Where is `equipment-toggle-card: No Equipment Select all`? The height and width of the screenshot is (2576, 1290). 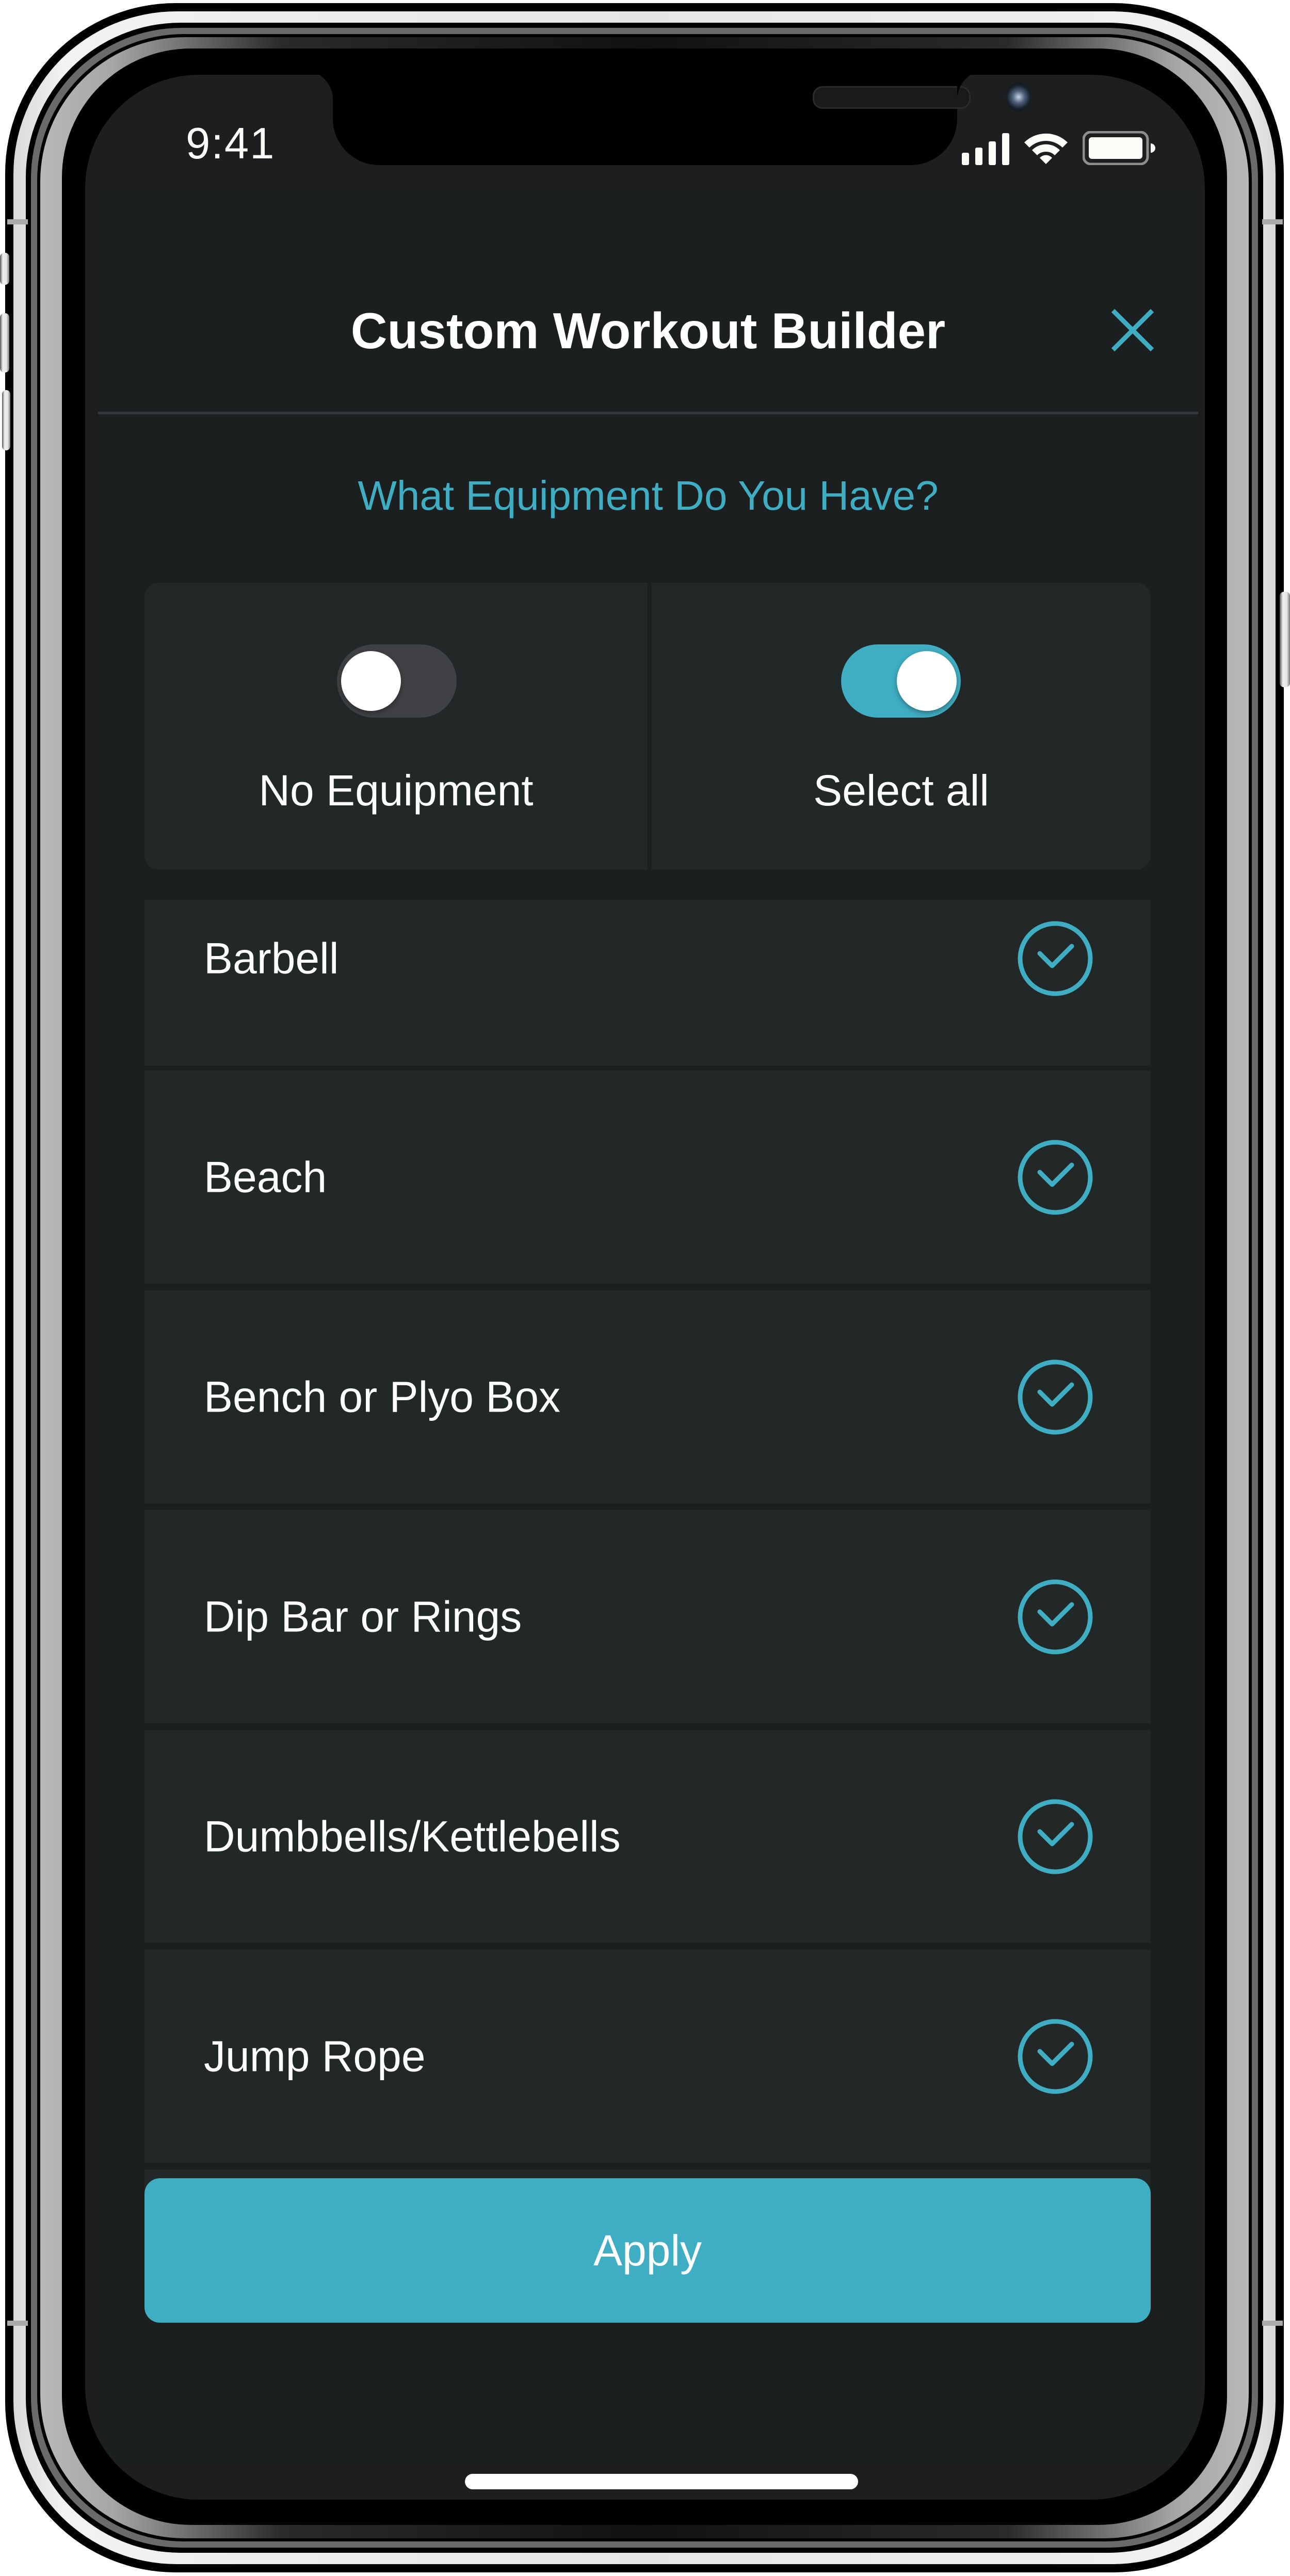 equipment-toggle-card: No Equipment Select all is located at coordinates (647, 726).